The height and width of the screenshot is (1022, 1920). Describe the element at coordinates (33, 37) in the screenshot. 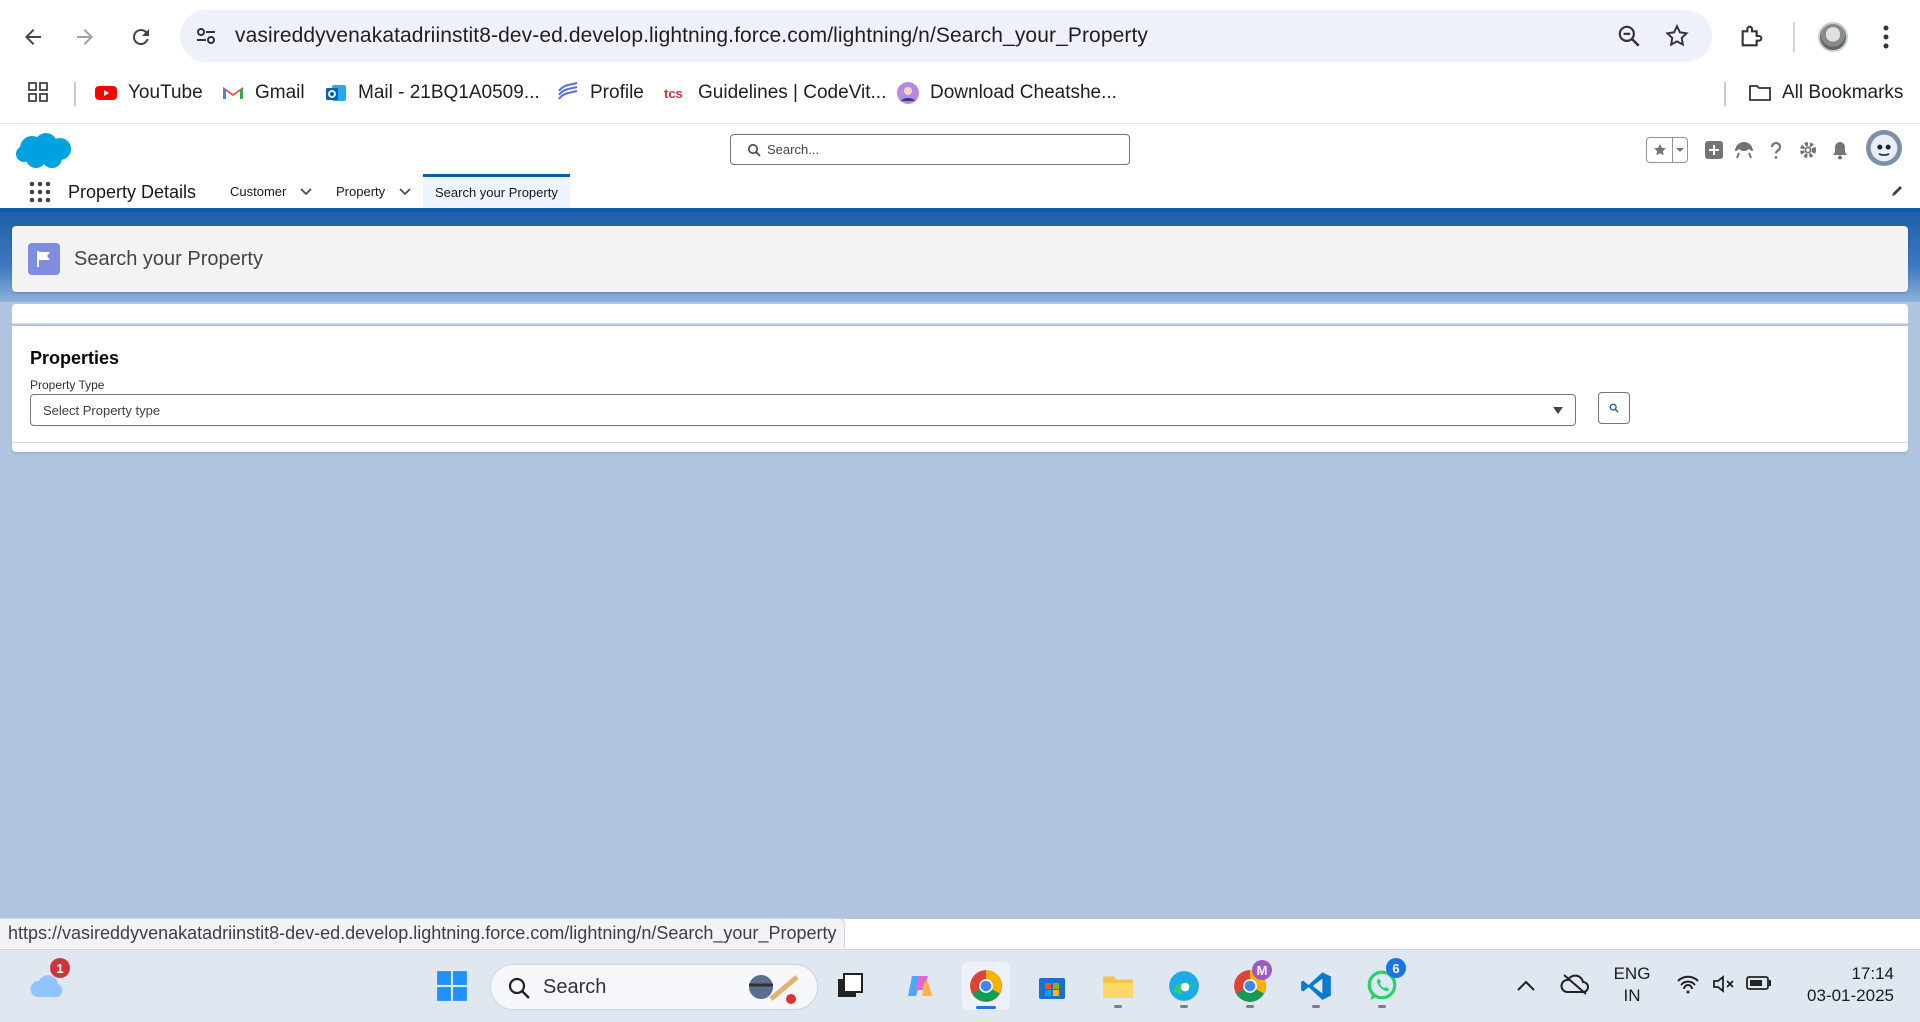

I see `back-button` at that location.